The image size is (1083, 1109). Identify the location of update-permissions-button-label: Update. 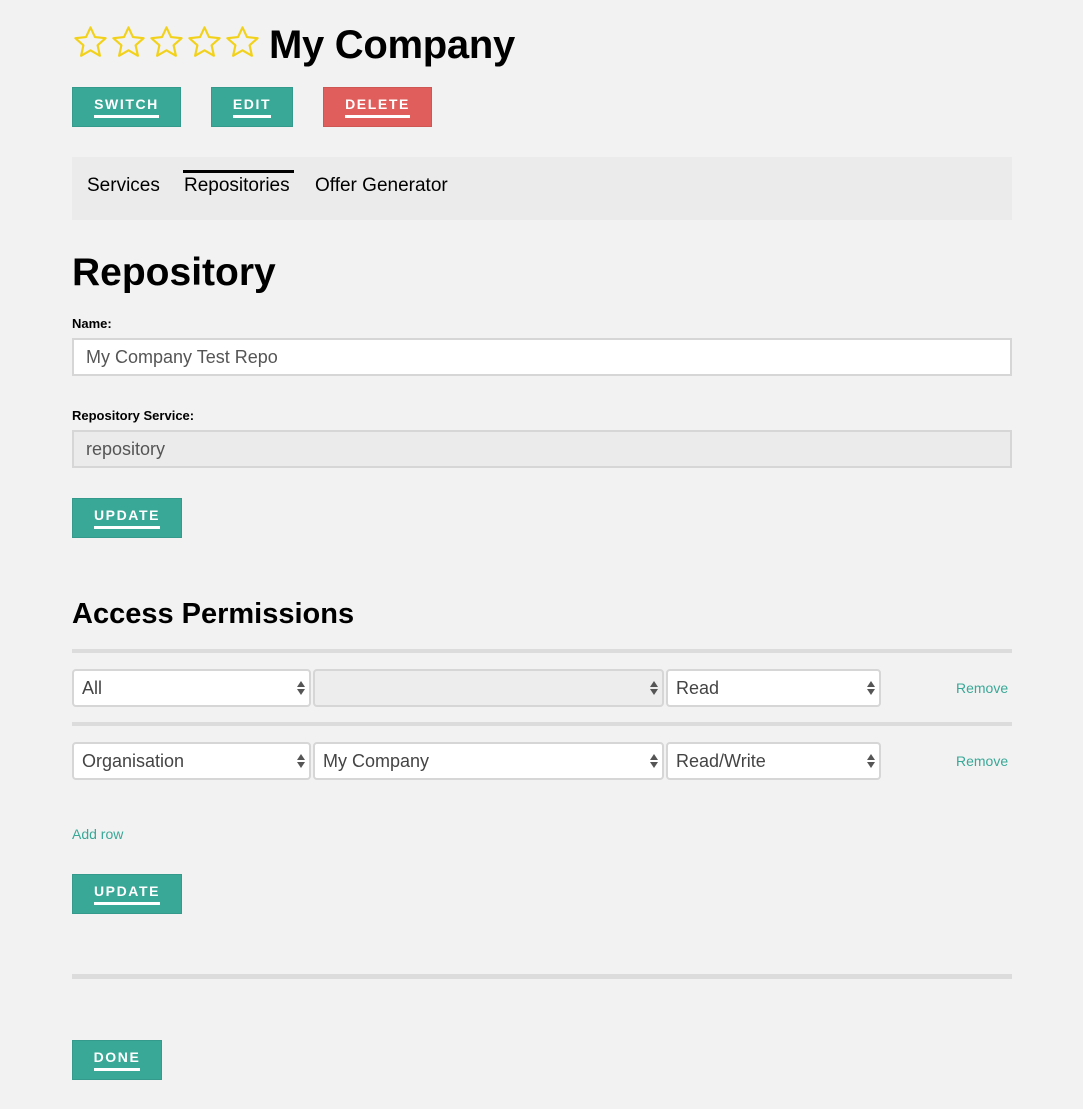
(127, 894).